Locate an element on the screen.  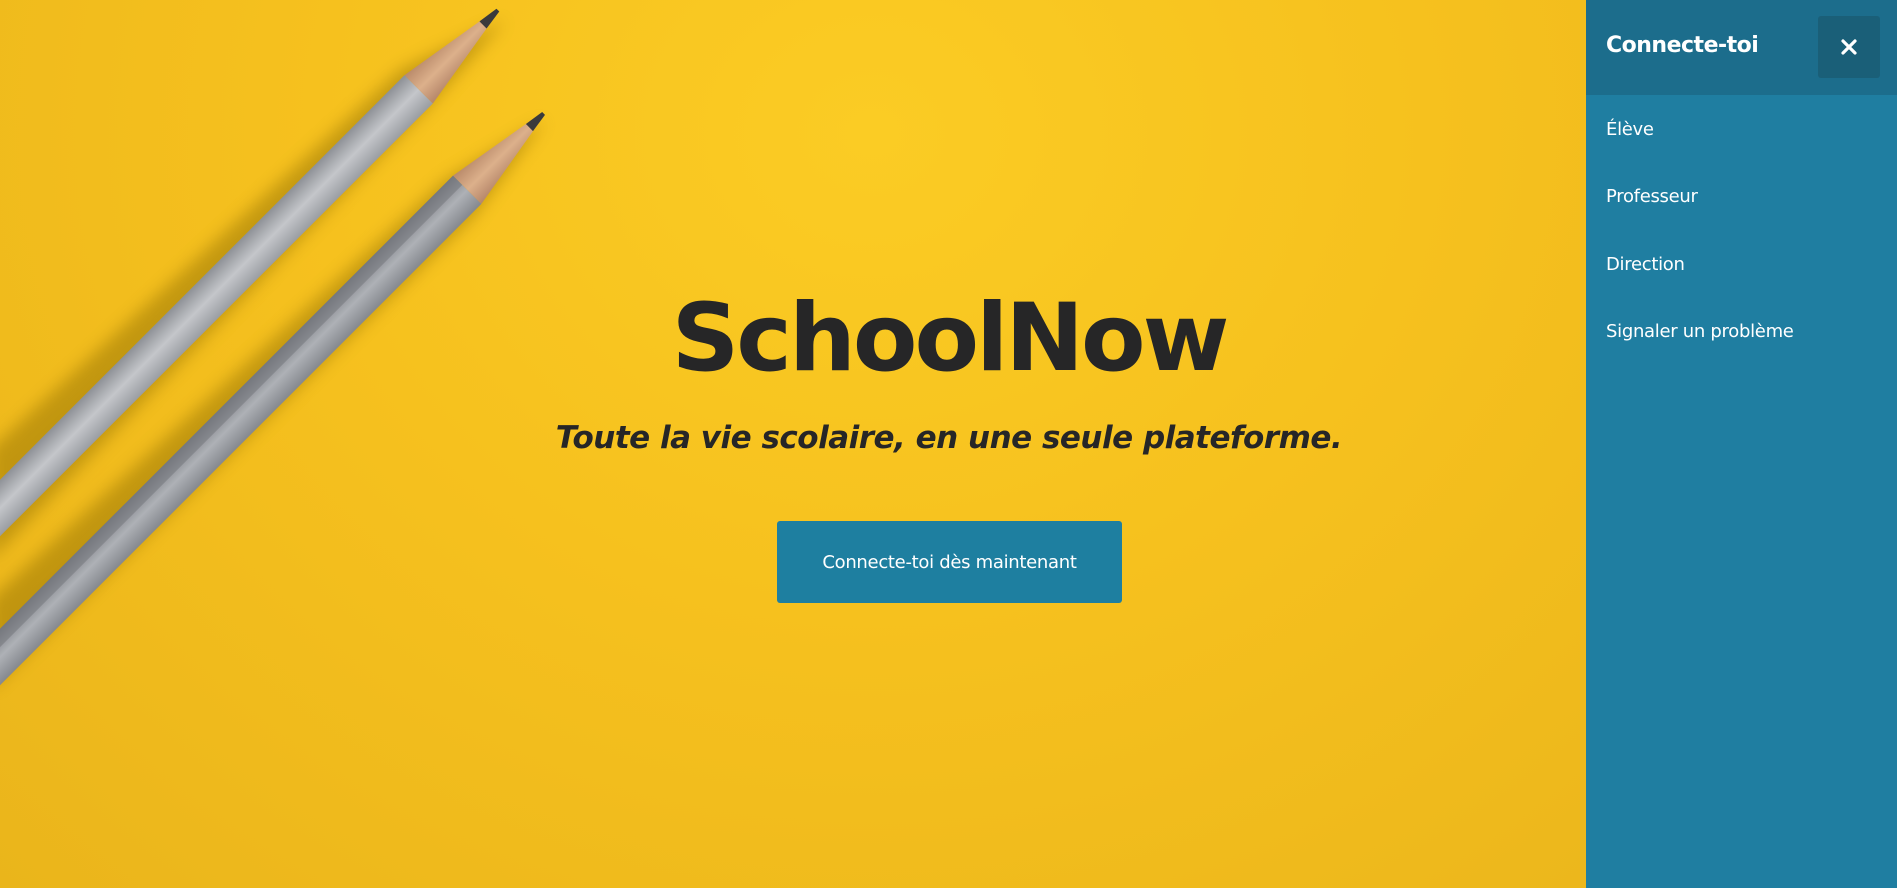
sidebar-item-direction: Direction is located at coordinates (1645, 265).